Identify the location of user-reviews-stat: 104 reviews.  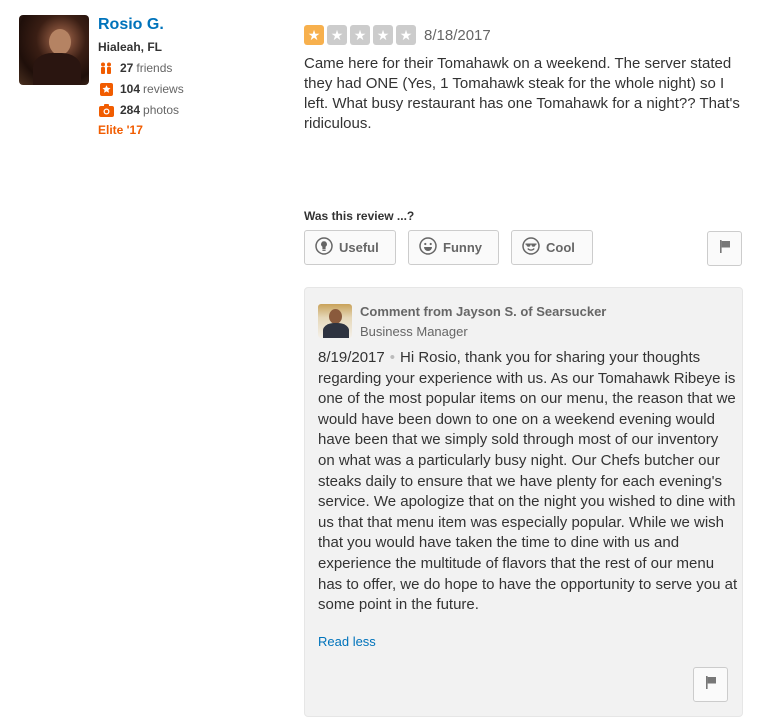
(141, 89).